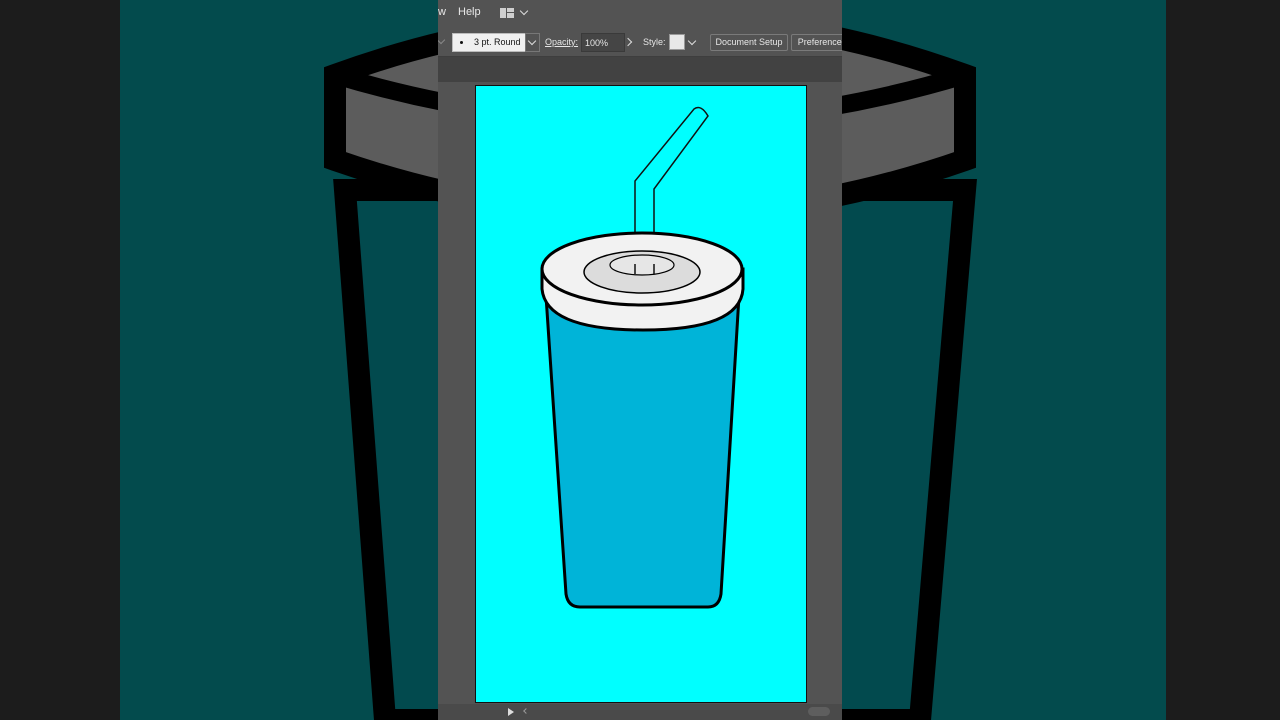 The image size is (1280, 720). Describe the element at coordinates (640, 13) in the screenshot. I see `menu-bar: w Help` at that location.